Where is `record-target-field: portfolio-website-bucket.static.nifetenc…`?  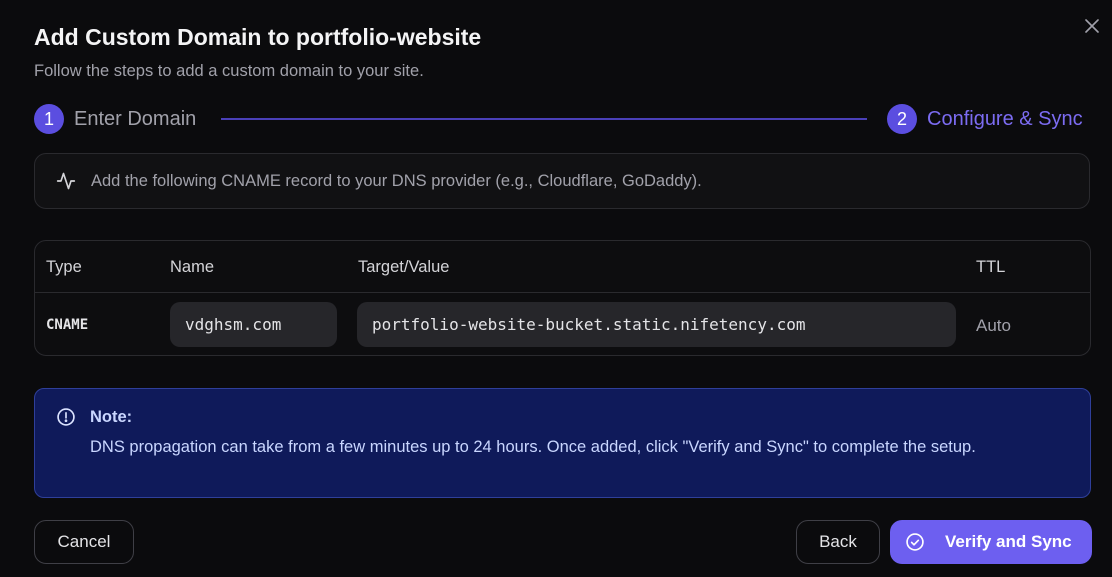 record-target-field: portfolio-website-bucket.static.nifetenc… is located at coordinates (656, 324).